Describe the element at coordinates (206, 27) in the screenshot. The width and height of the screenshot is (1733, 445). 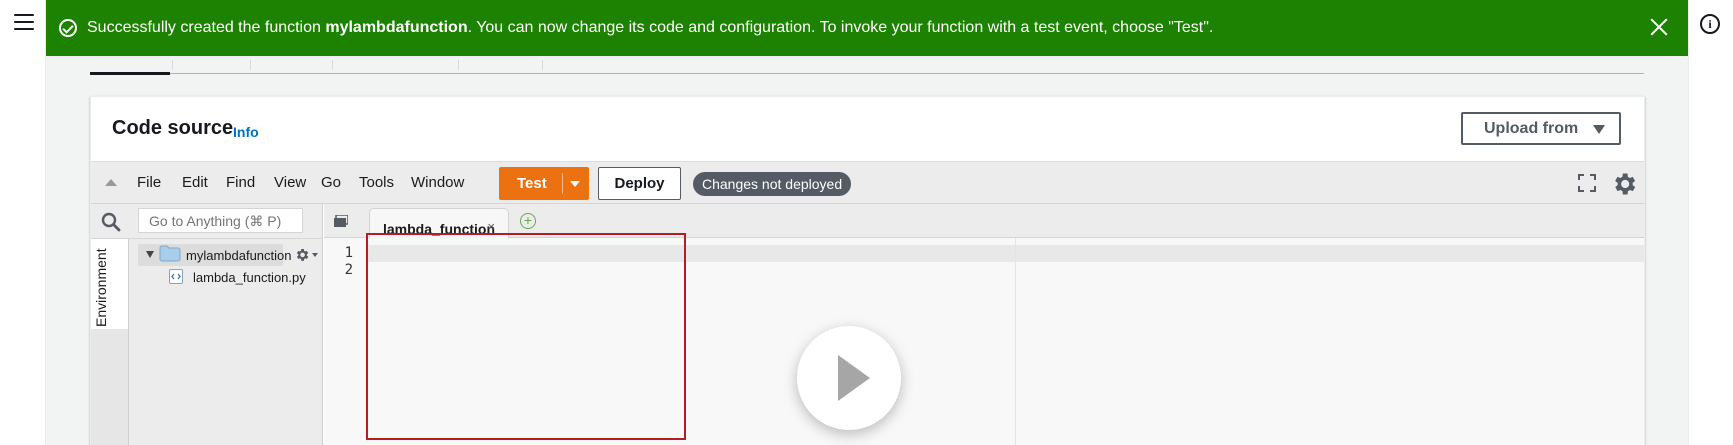
I see `notification-prefix: Successfully created the function` at that location.